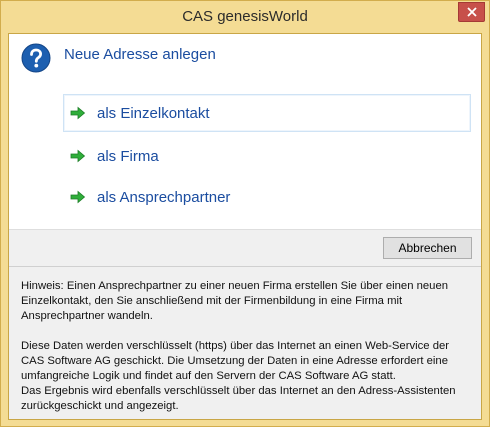 The width and height of the screenshot is (490, 427). What do you see at coordinates (153, 113) in the screenshot?
I see `option-label: als Einzelkontakt` at bounding box center [153, 113].